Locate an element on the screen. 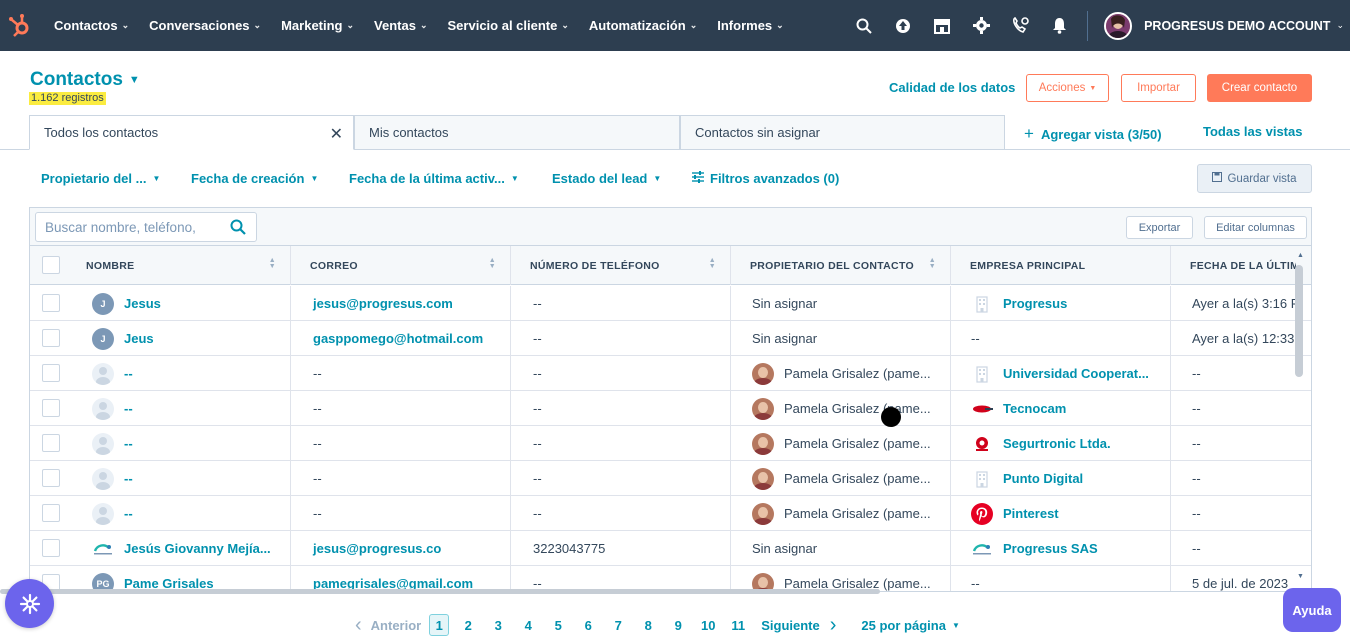 This screenshot has width=1350, height=643. page-number-2: 2 is located at coordinates (468, 625).